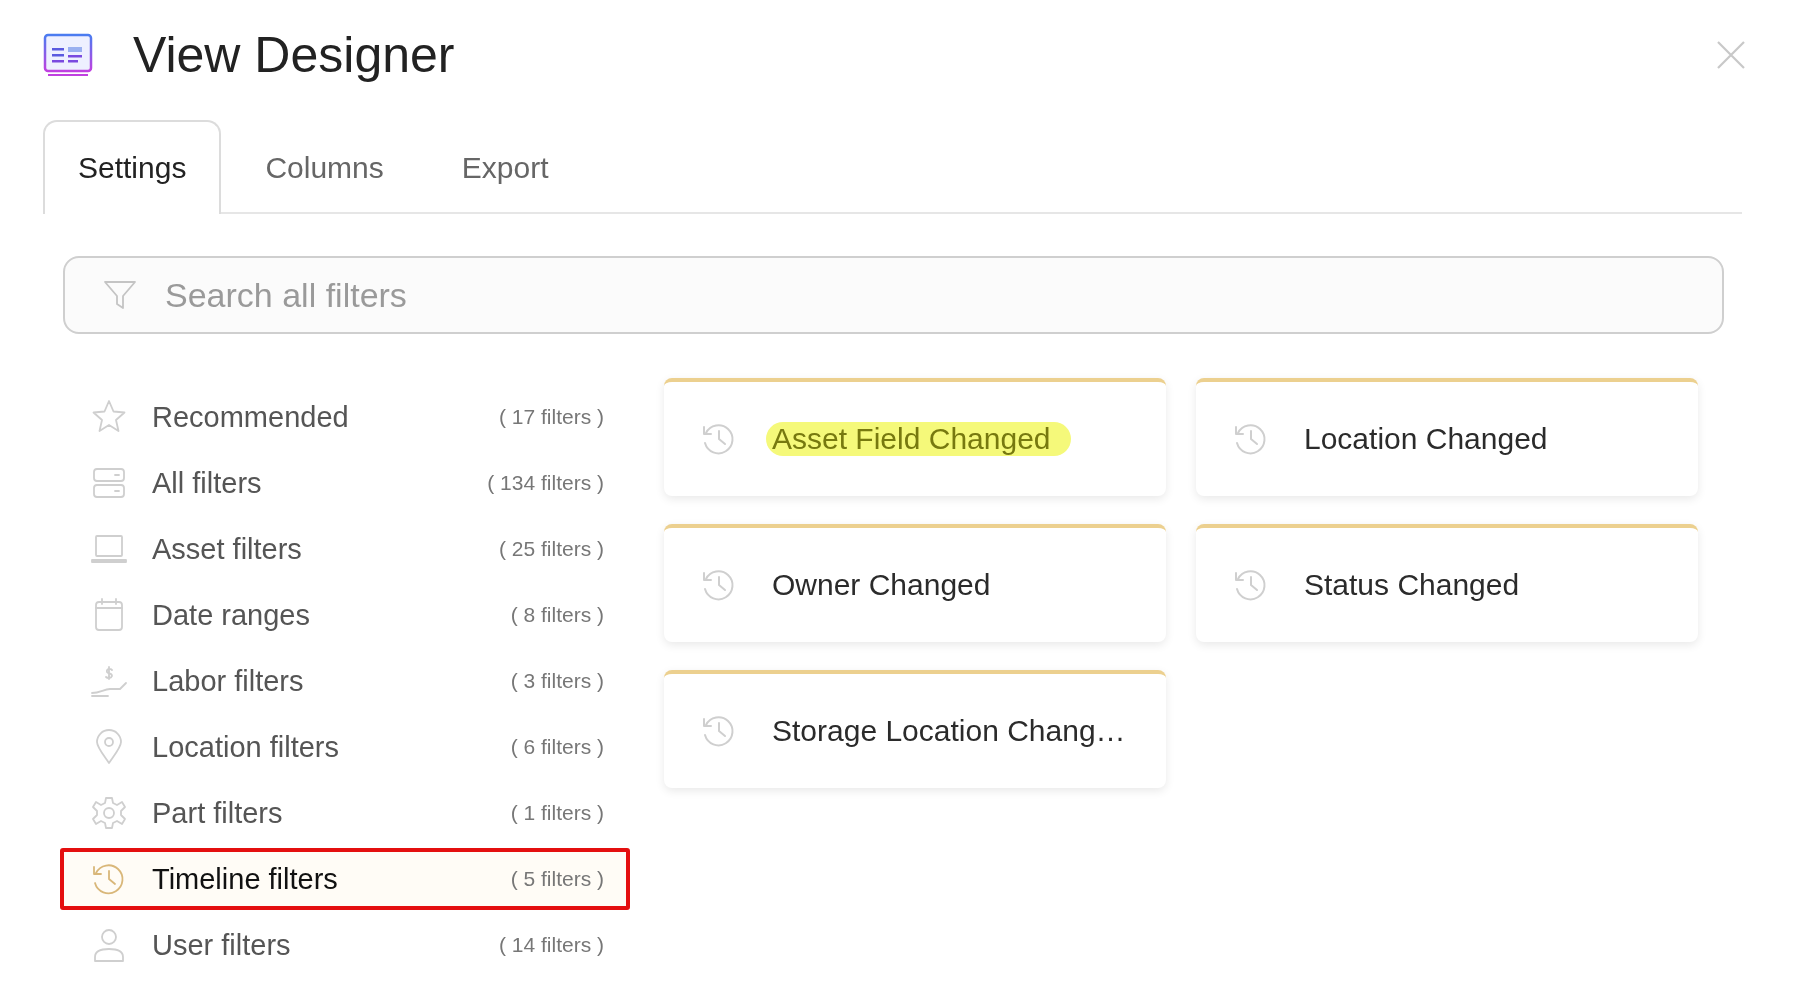 The height and width of the screenshot is (982, 1794). I want to click on filter-count: ( 6 filters ), so click(557, 747).